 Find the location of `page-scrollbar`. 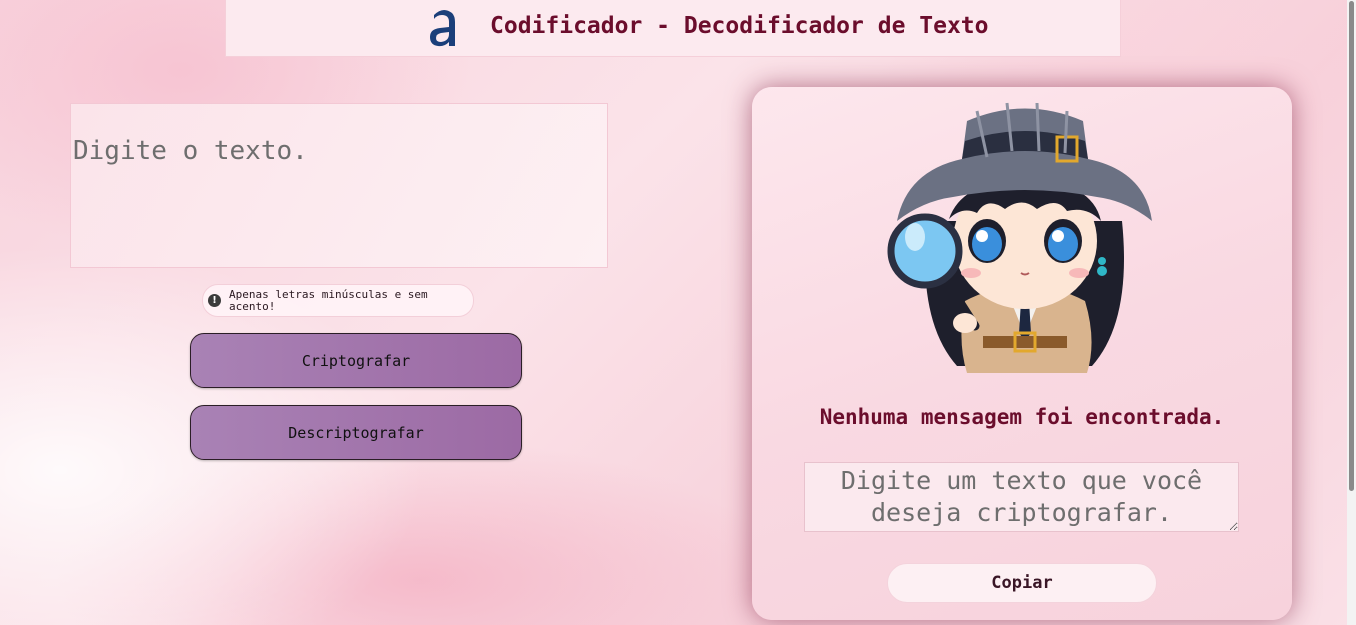

page-scrollbar is located at coordinates (1351, 312).